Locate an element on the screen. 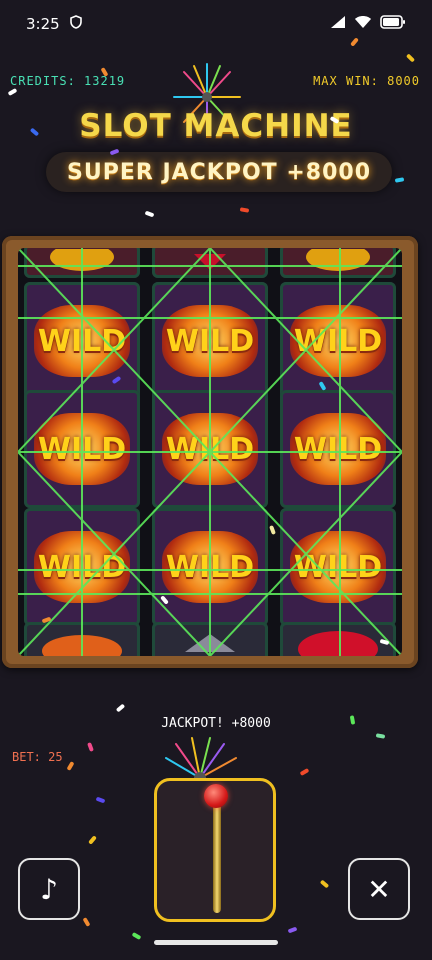 Image resolution: width=432 pixels, height=960 pixels. status-right is located at coordinates (368, 24).